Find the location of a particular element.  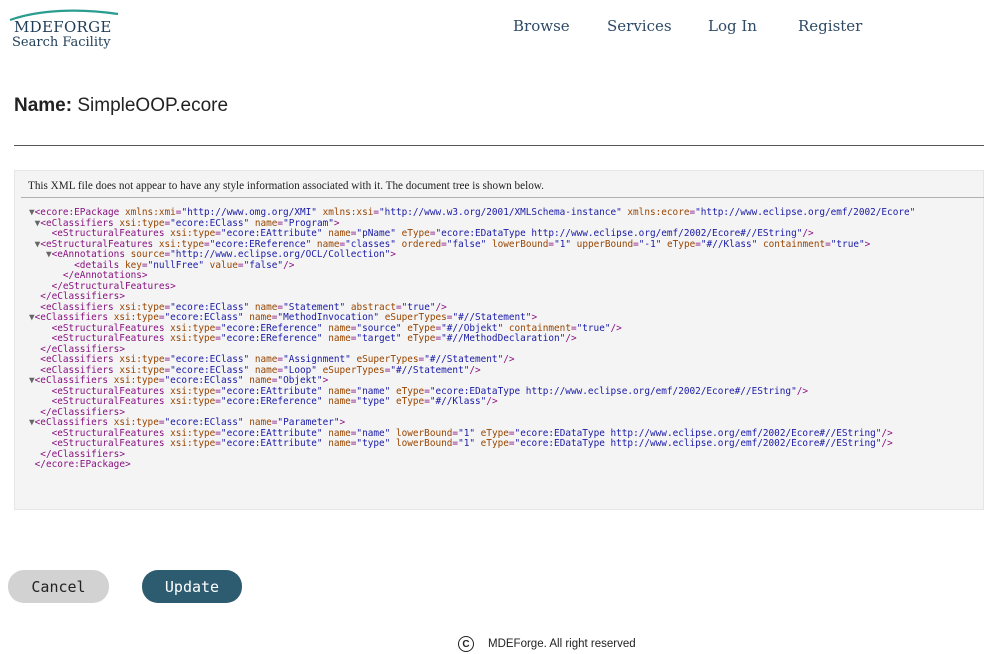

xml-attr-value: "Objekt" is located at coordinates (300, 380).